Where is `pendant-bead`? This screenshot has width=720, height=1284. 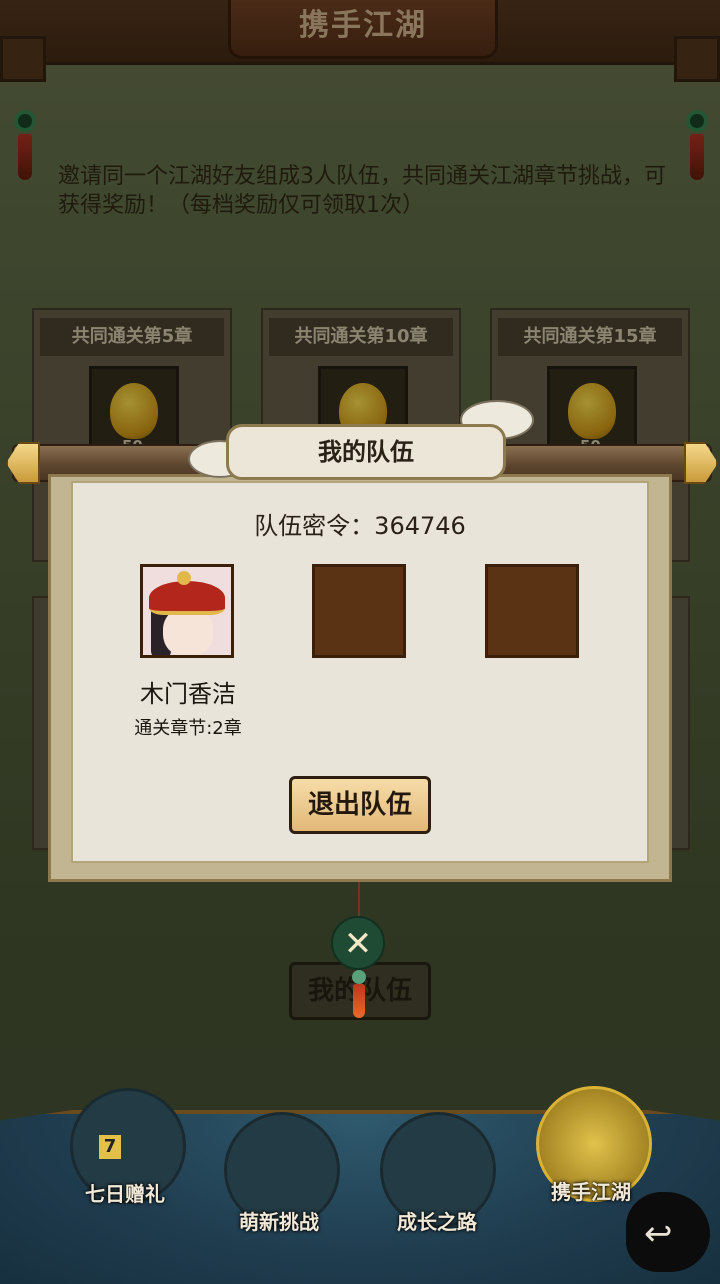 pendant-bead is located at coordinates (359, 977).